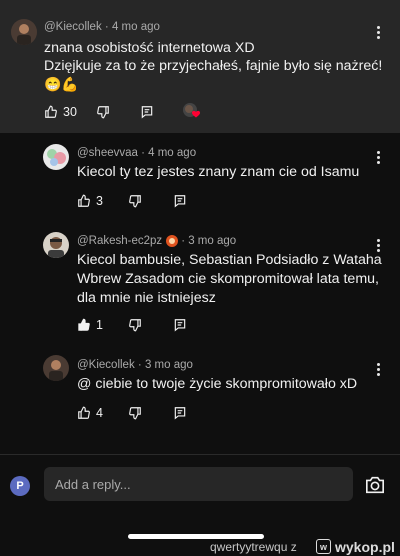 This screenshot has height=556, width=400. I want to click on reply-composer: P, so click(200, 484).